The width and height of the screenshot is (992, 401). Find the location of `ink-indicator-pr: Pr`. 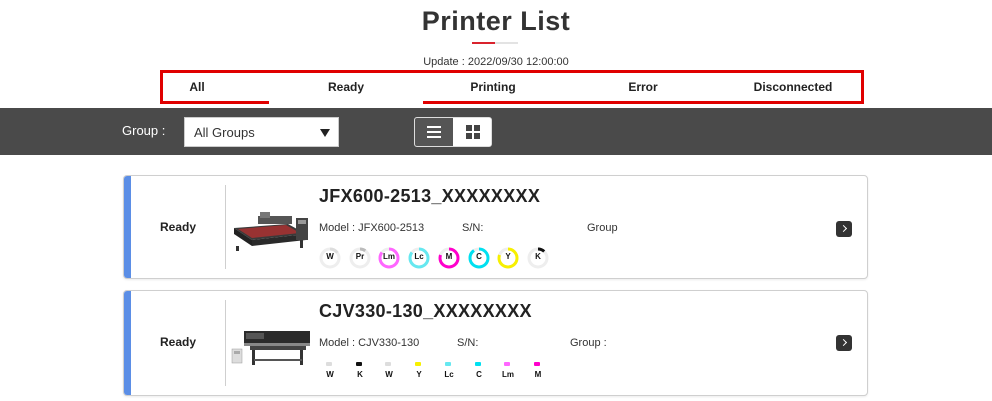

ink-indicator-pr: Pr is located at coordinates (360, 258).